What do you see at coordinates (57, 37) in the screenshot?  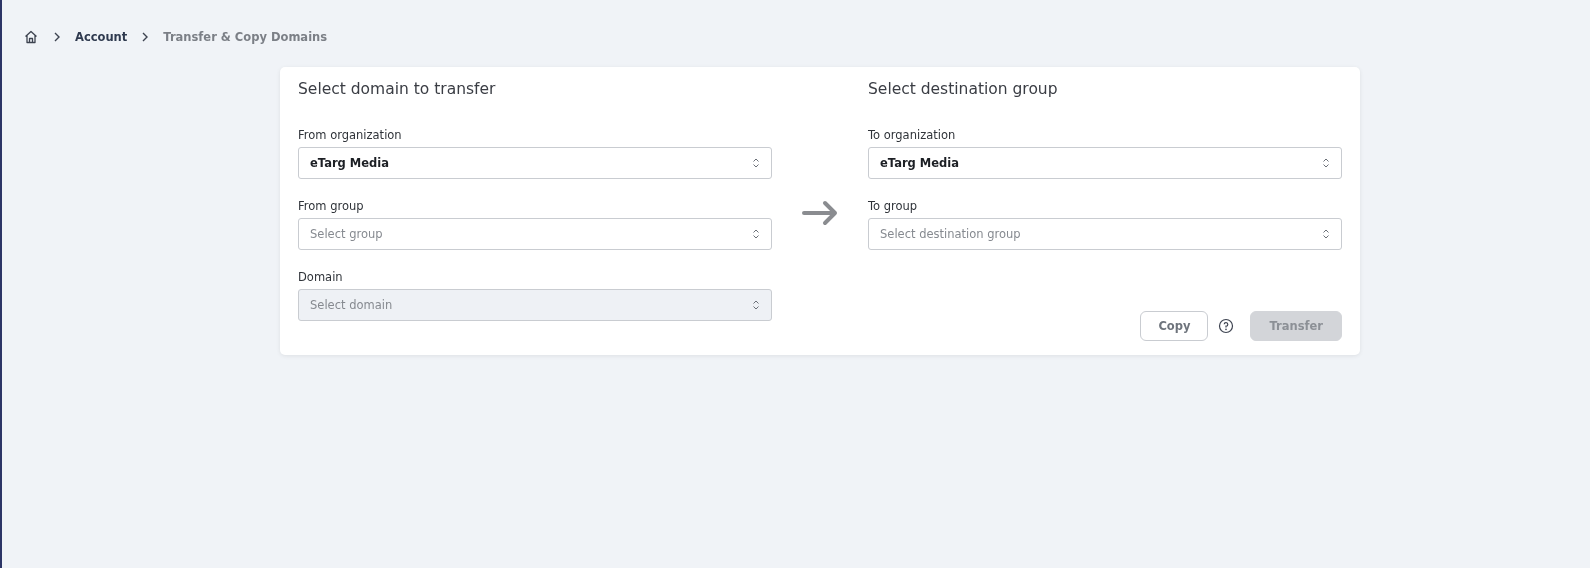 I see `chevron-right-icon` at bounding box center [57, 37].